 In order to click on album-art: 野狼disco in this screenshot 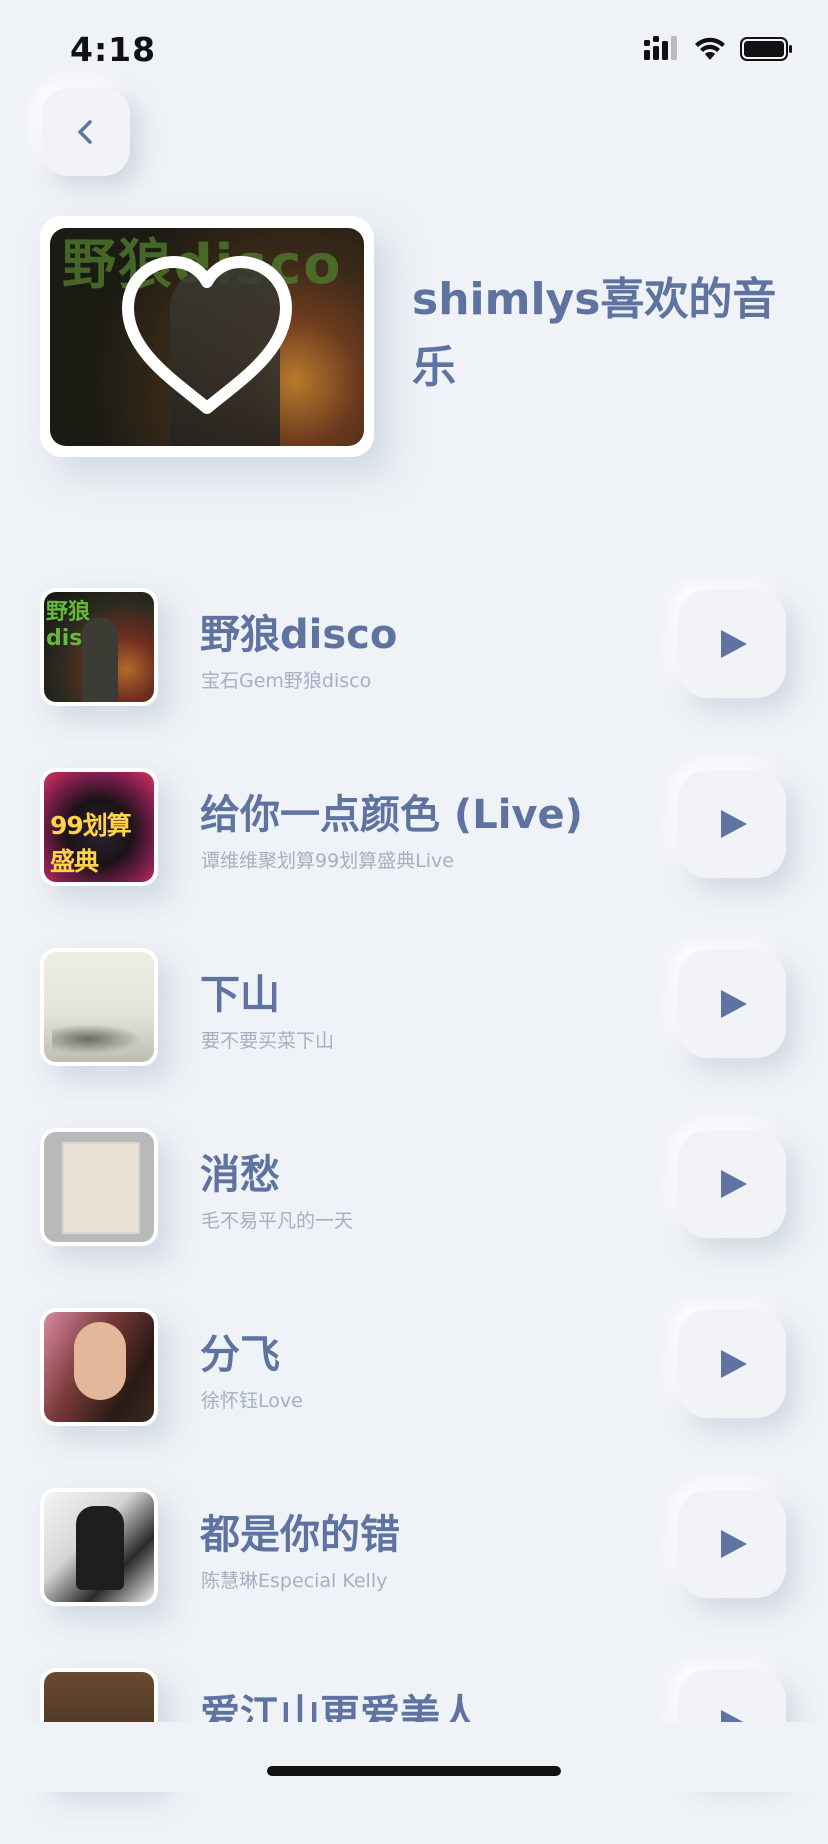, I will do `click(99, 647)`.